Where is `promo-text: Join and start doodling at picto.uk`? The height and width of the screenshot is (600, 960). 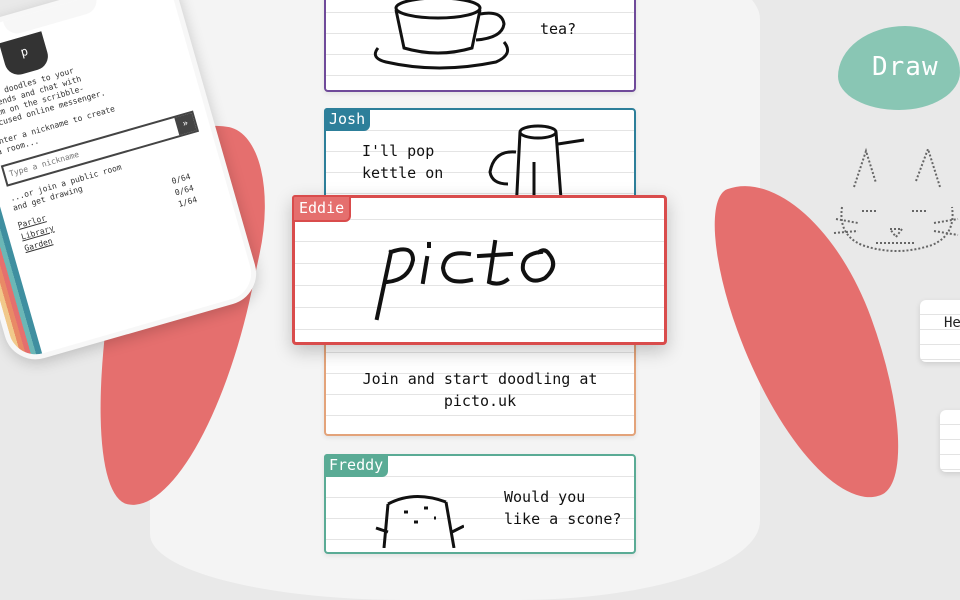 promo-text: Join and start doodling at picto.uk is located at coordinates (480, 390).